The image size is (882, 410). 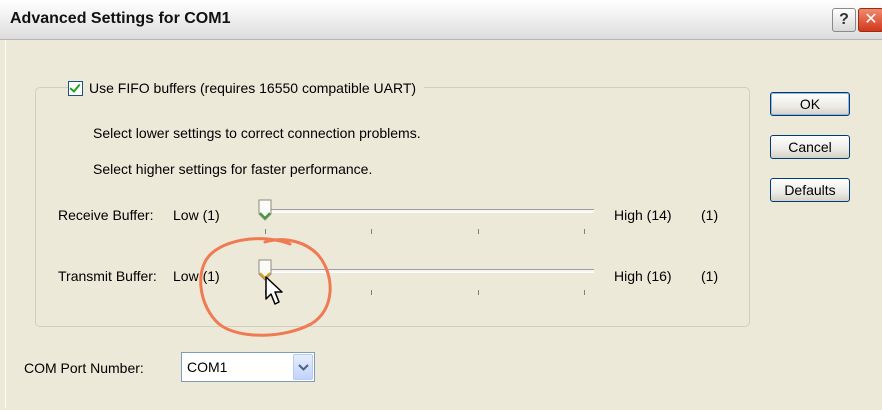 I want to click on receive-high-label: High (14), so click(x=643, y=215).